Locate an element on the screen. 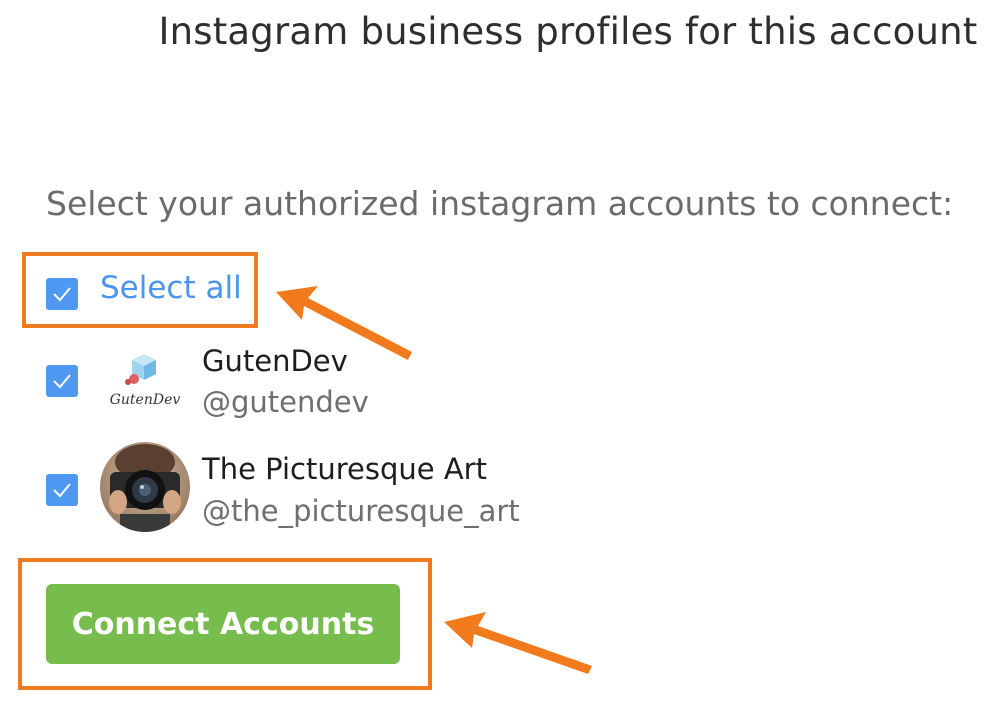 Image resolution: width=996 pixels, height=724 pixels. avatar: GutenDev is located at coordinates (145, 391).